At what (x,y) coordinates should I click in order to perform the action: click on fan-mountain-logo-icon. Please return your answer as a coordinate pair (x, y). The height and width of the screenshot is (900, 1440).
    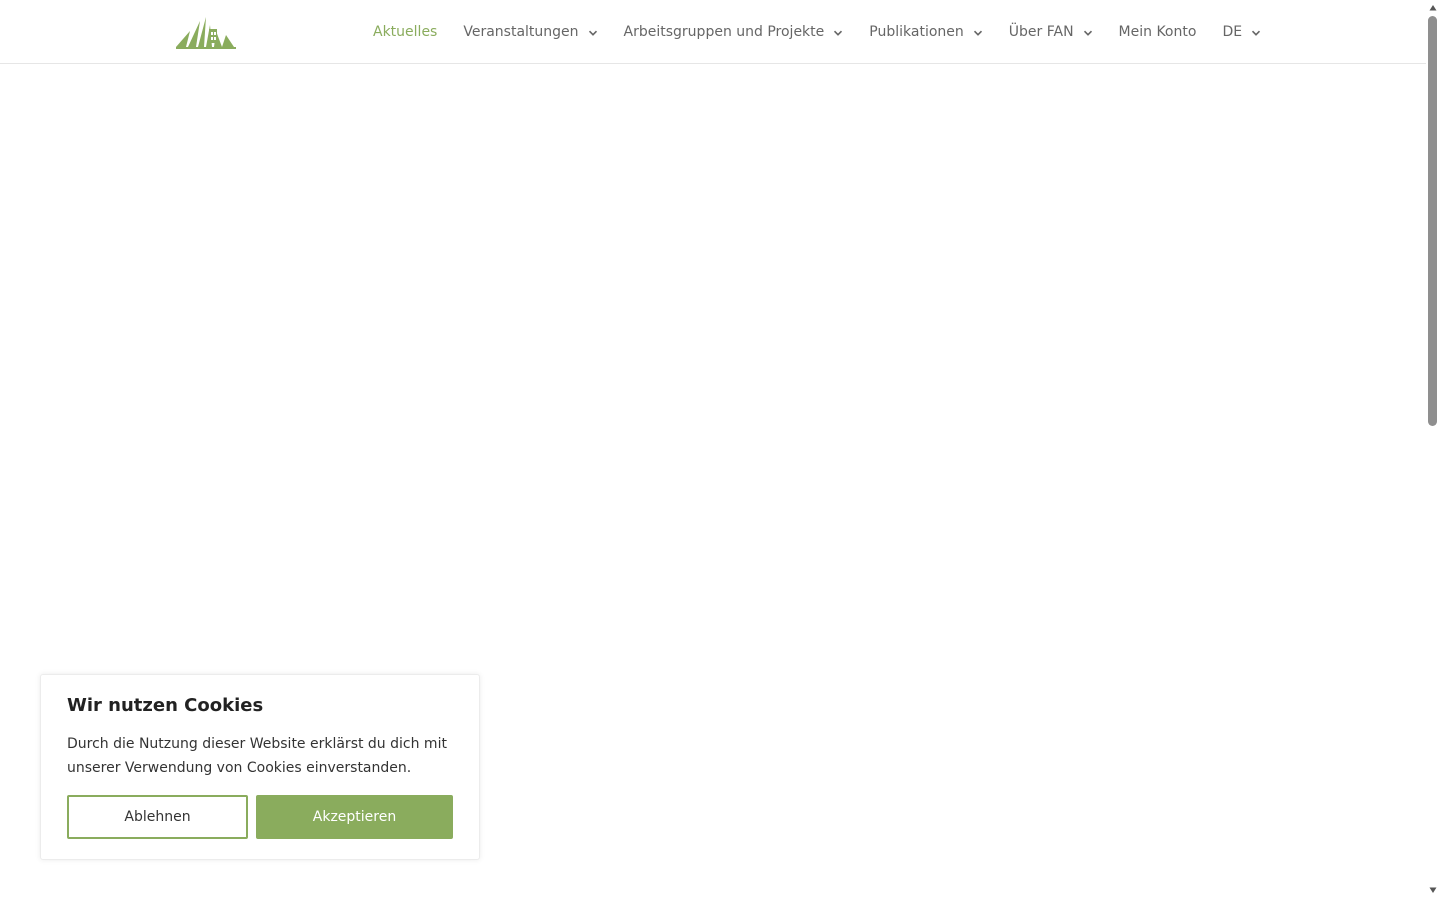
    Looking at the image, I should click on (206, 32).